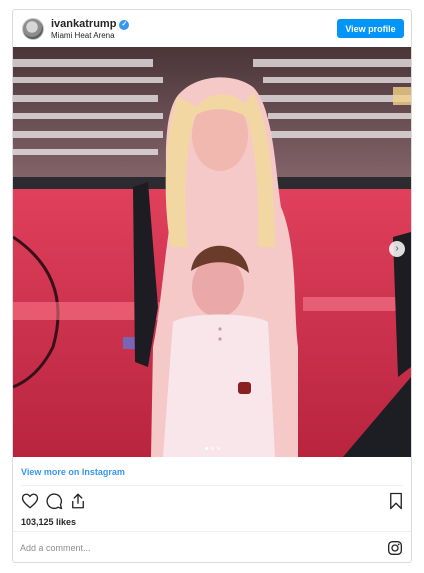 This screenshot has width=424, height=573. Describe the element at coordinates (397, 249) in the screenshot. I see `next-arrow-icon: ›` at that location.